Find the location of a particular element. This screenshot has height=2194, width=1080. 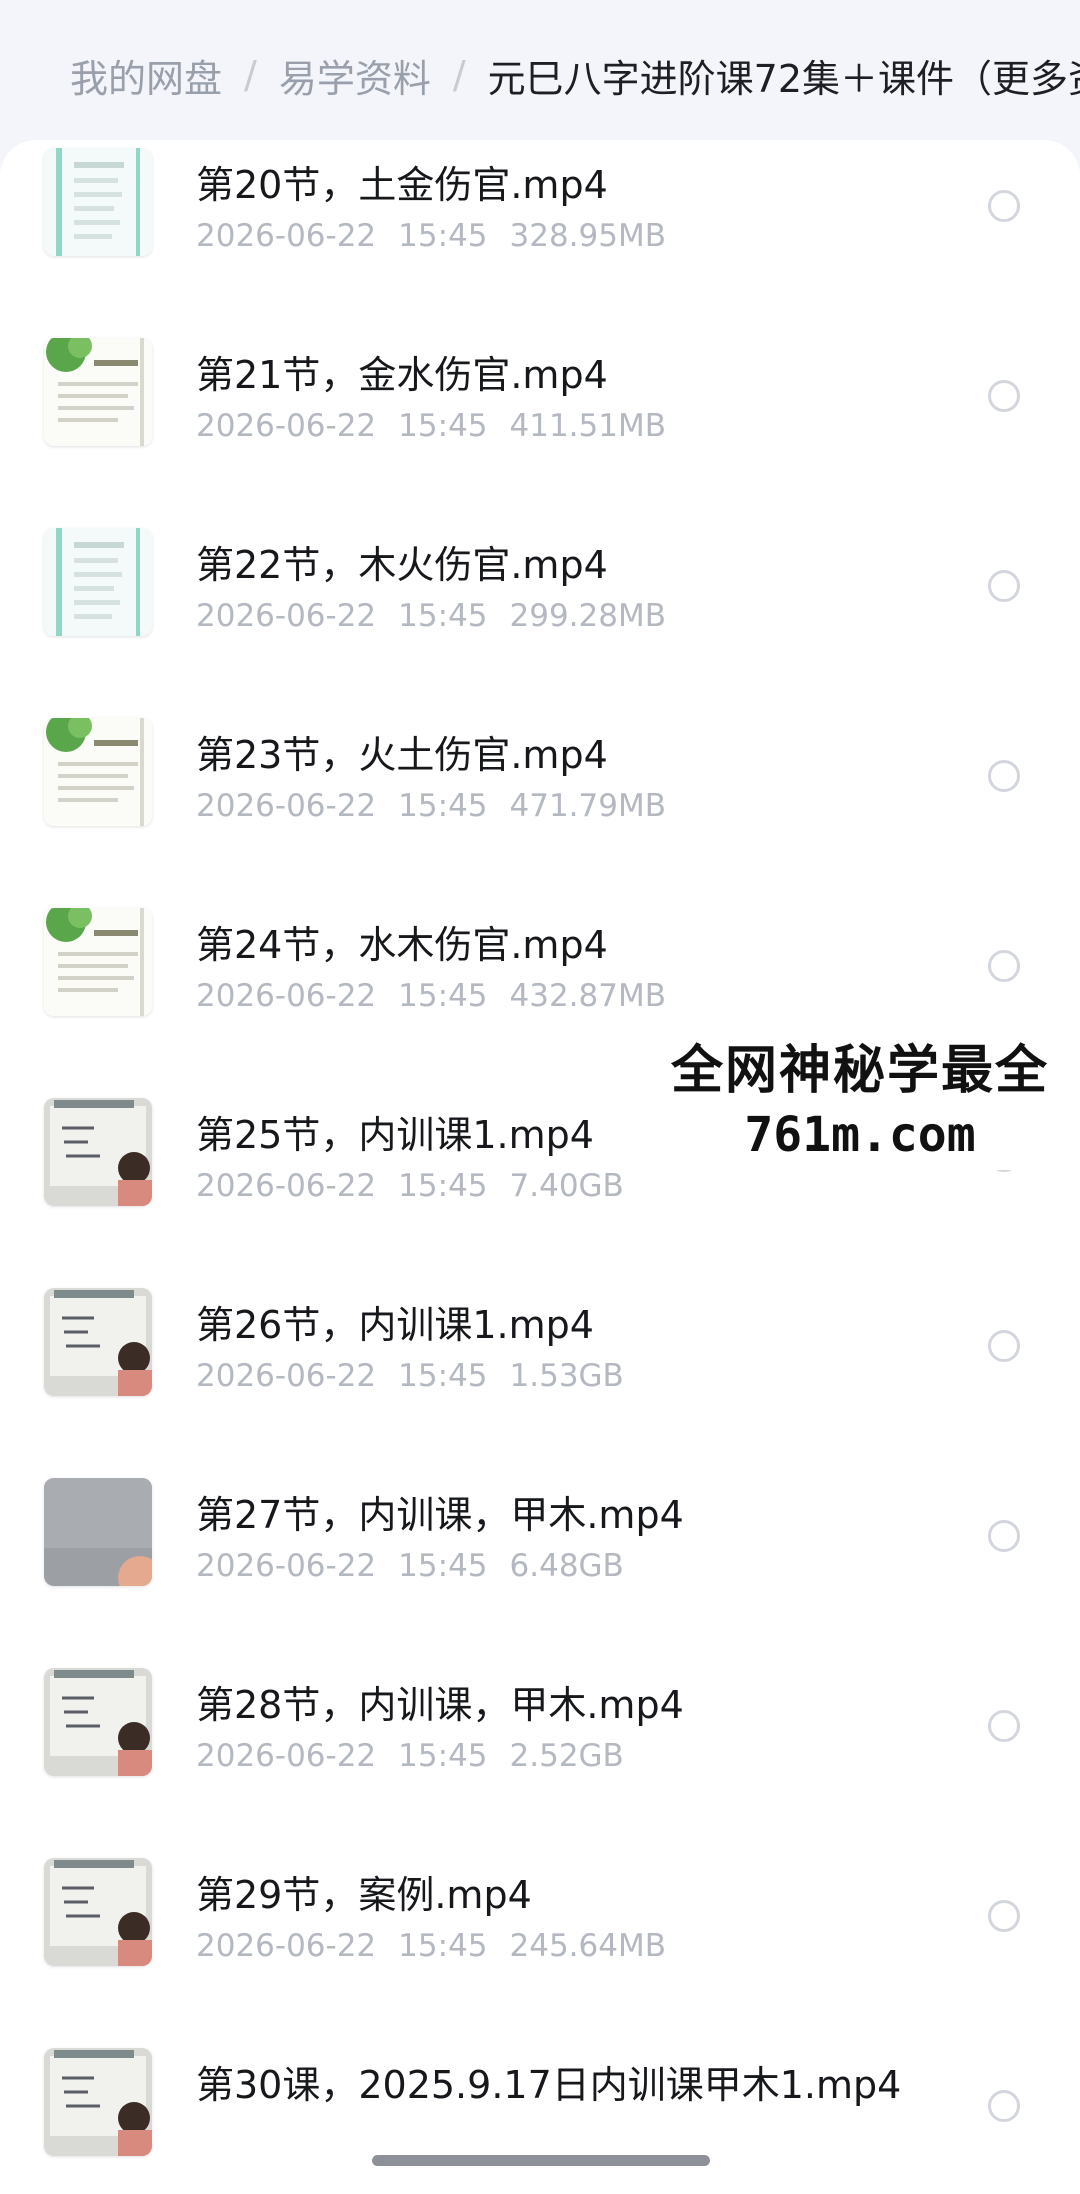

breadcrumb: 我的网盘 / 易学资料 / 元巳八字进阶课72集＋课件（更多资 is located at coordinates (540, 75).